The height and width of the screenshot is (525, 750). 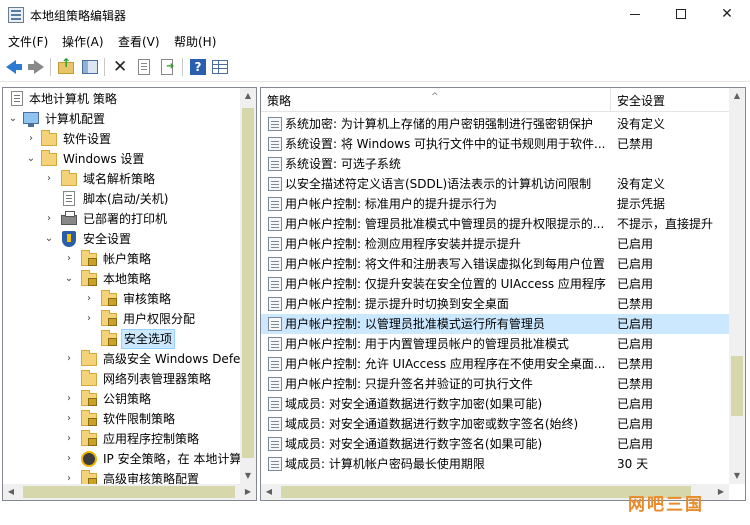 What do you see at coordinates (495, 304) in the screenshot?
I see `list-item: 用户帐户控制: 提示提升时切换到安全桌面 已禁用` at bounding box center [495, 304].